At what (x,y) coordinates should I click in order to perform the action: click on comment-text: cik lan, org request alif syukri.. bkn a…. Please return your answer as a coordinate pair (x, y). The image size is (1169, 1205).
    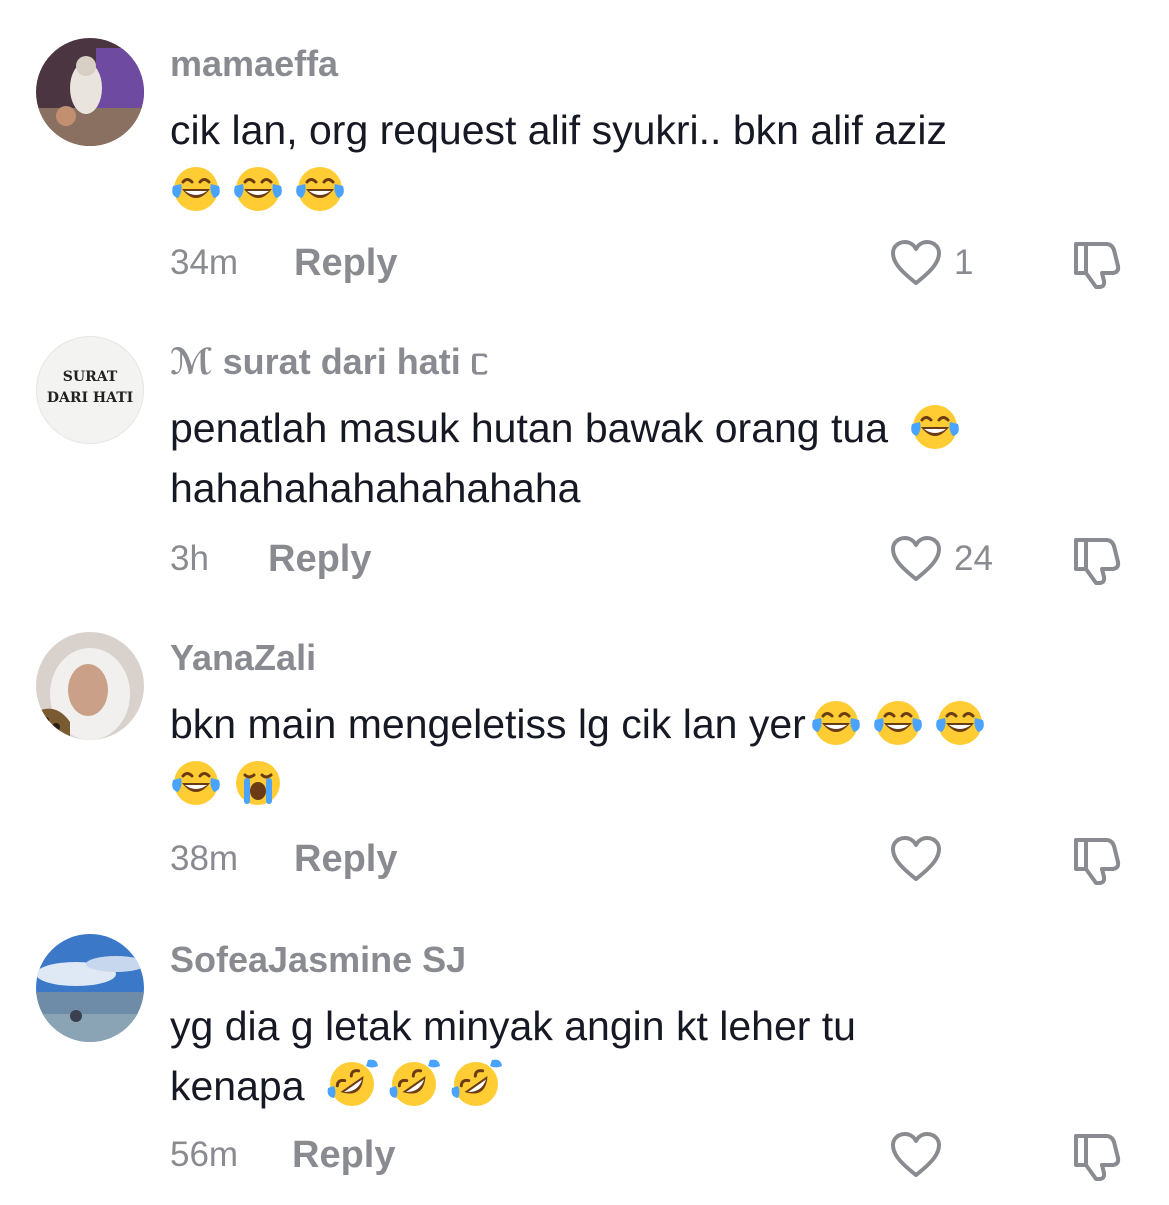
    Looking at the image, I should click on (650, 160).